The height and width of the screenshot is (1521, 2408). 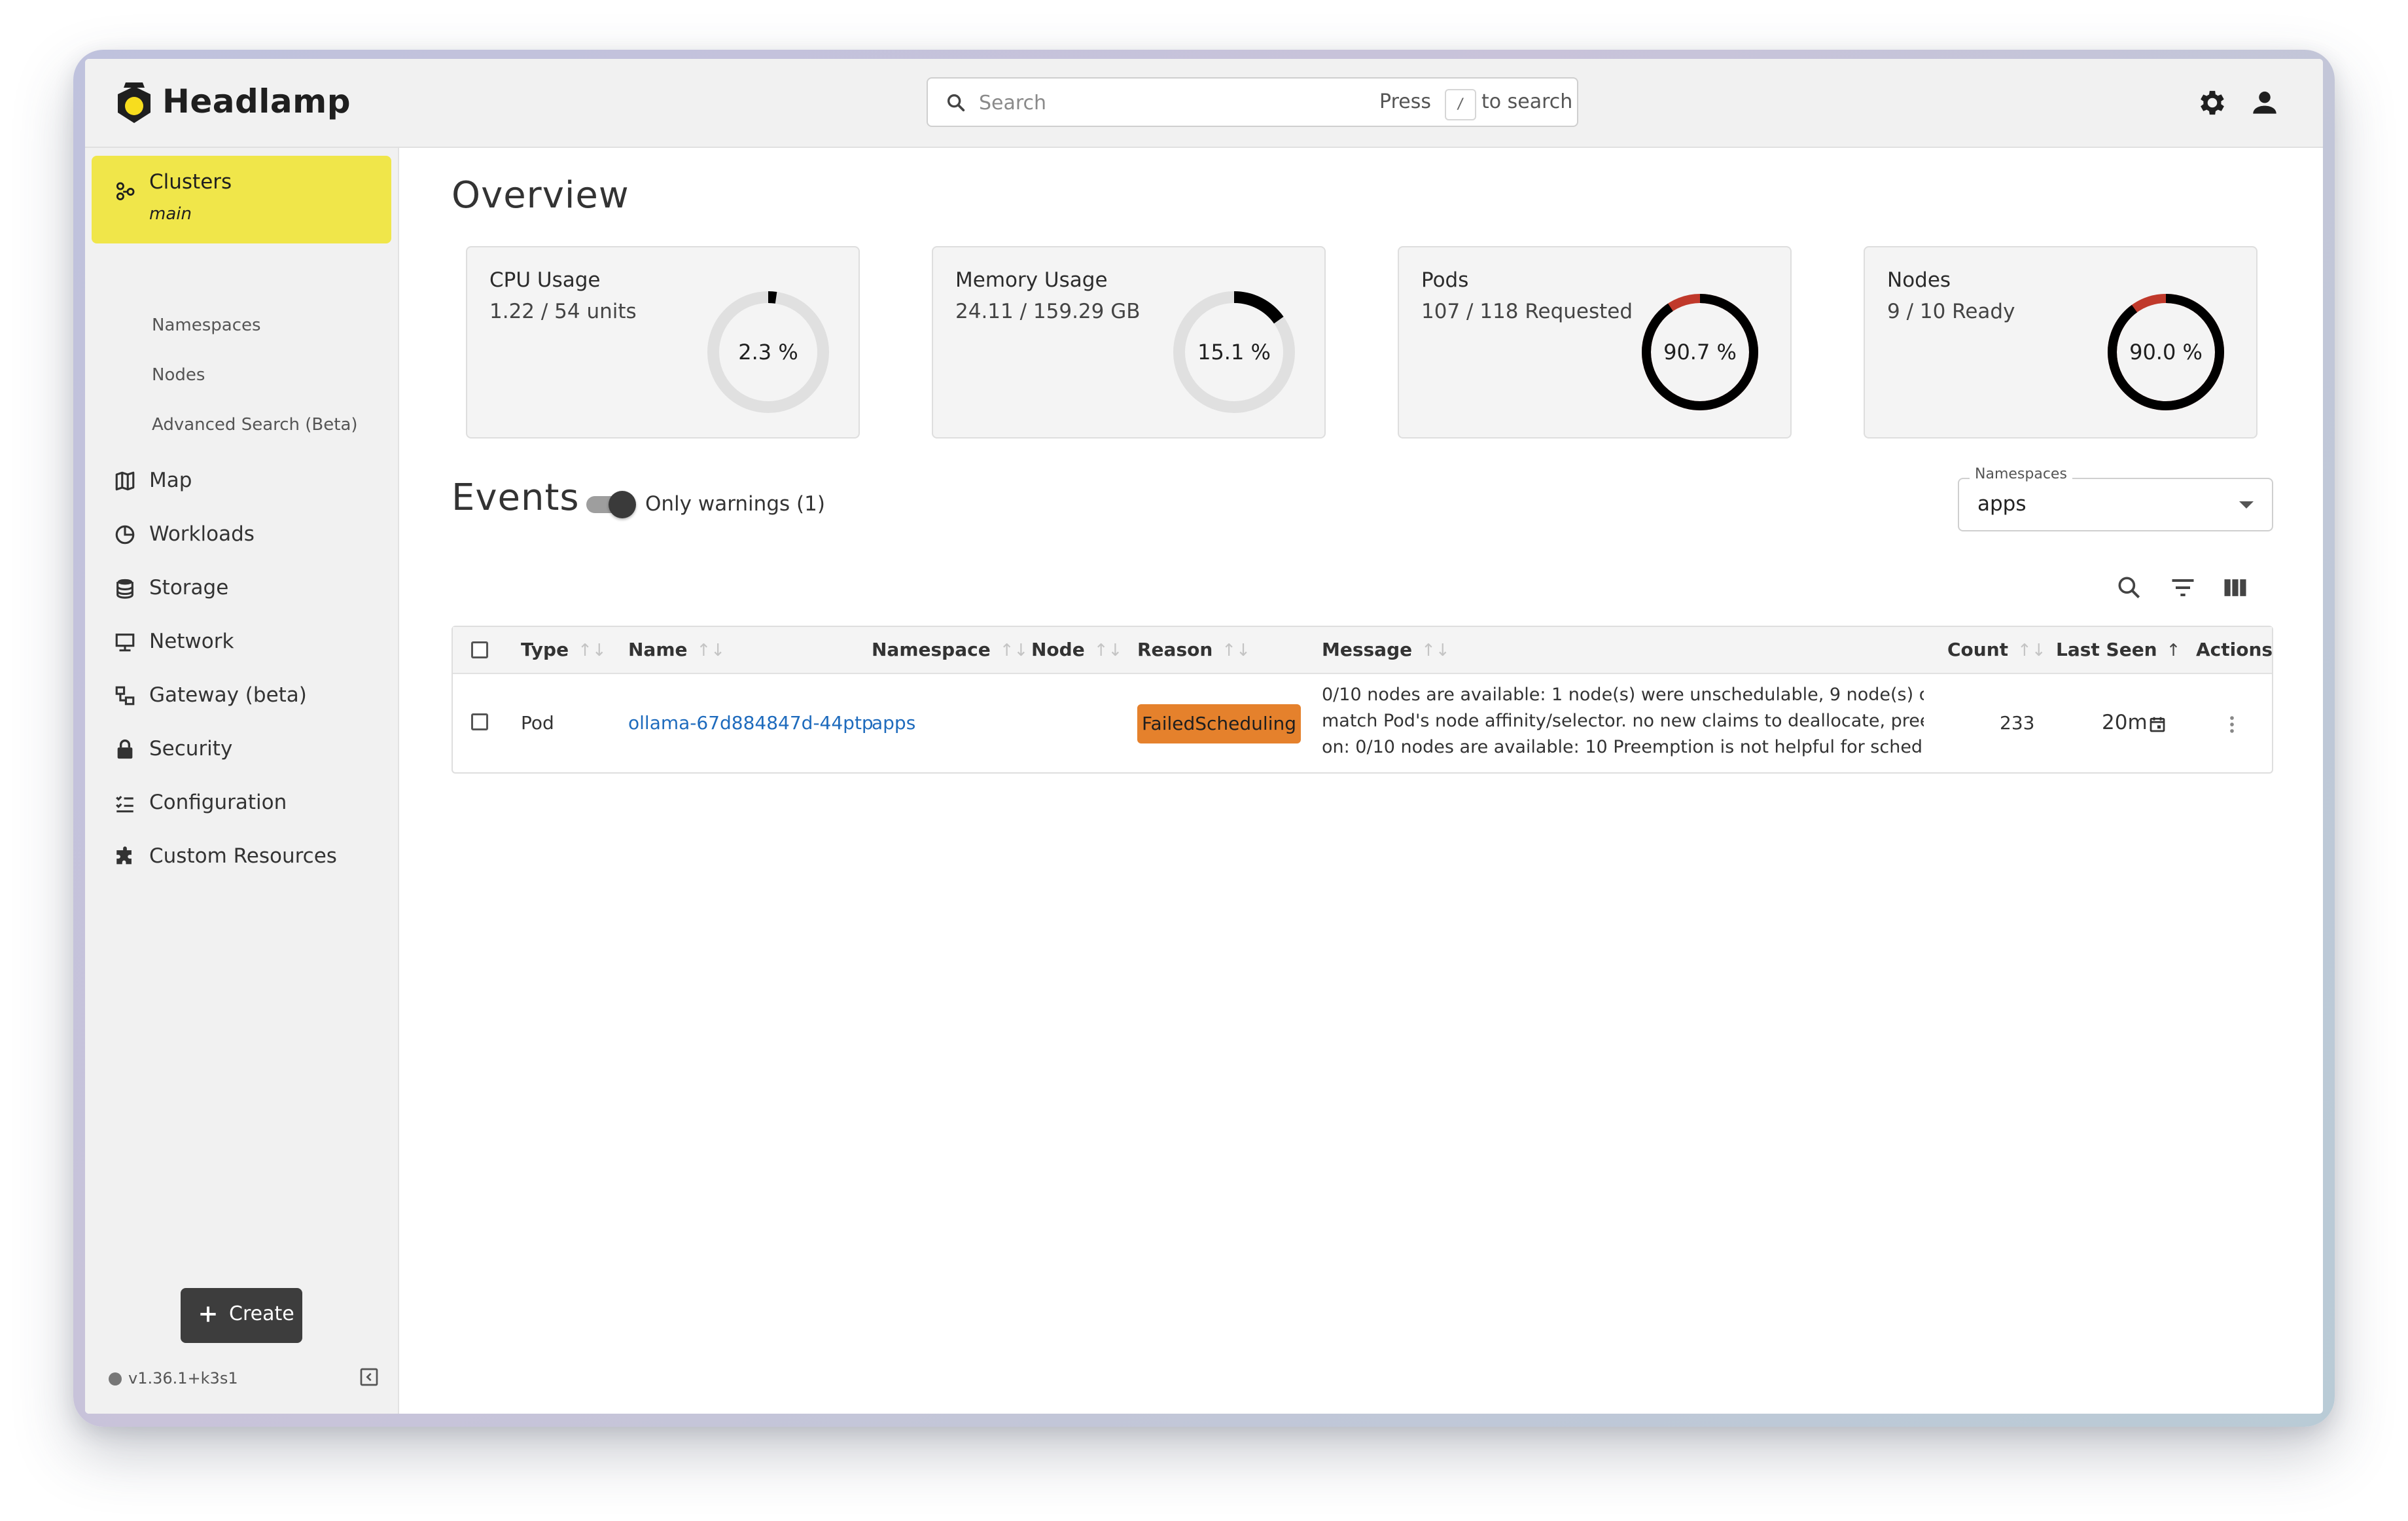 What do you see at coordinates (2157, 724) in the screenshot?
I see `calendar-icon` at bounding box center [2157, 724].